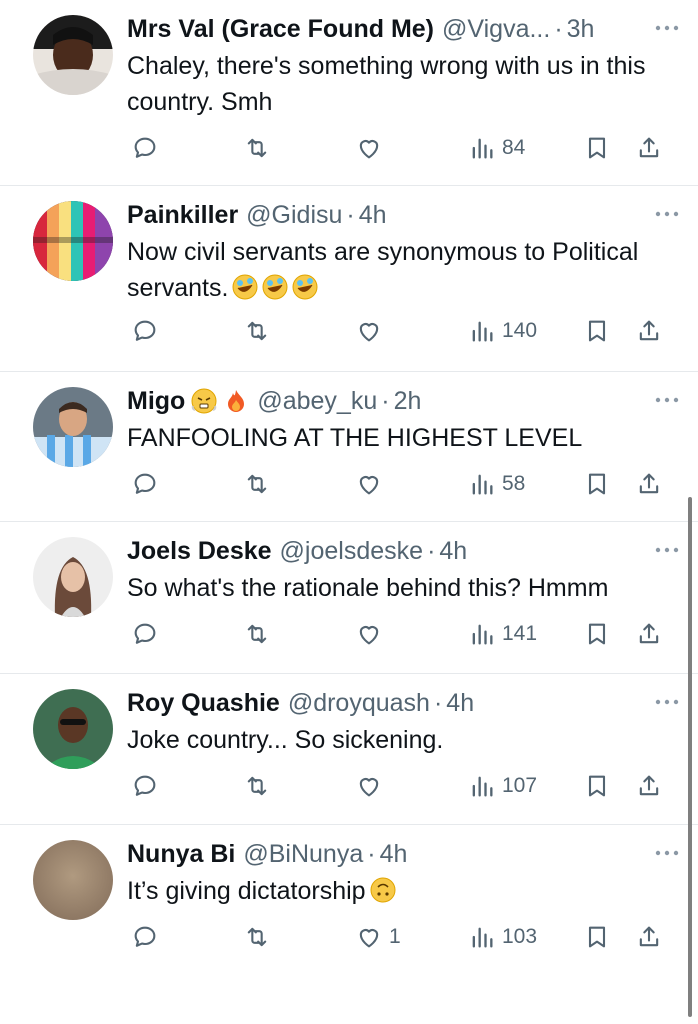 The height and width of the screenshot is (1024, 698). I want to click on views-button: 103, so click(502, 937).